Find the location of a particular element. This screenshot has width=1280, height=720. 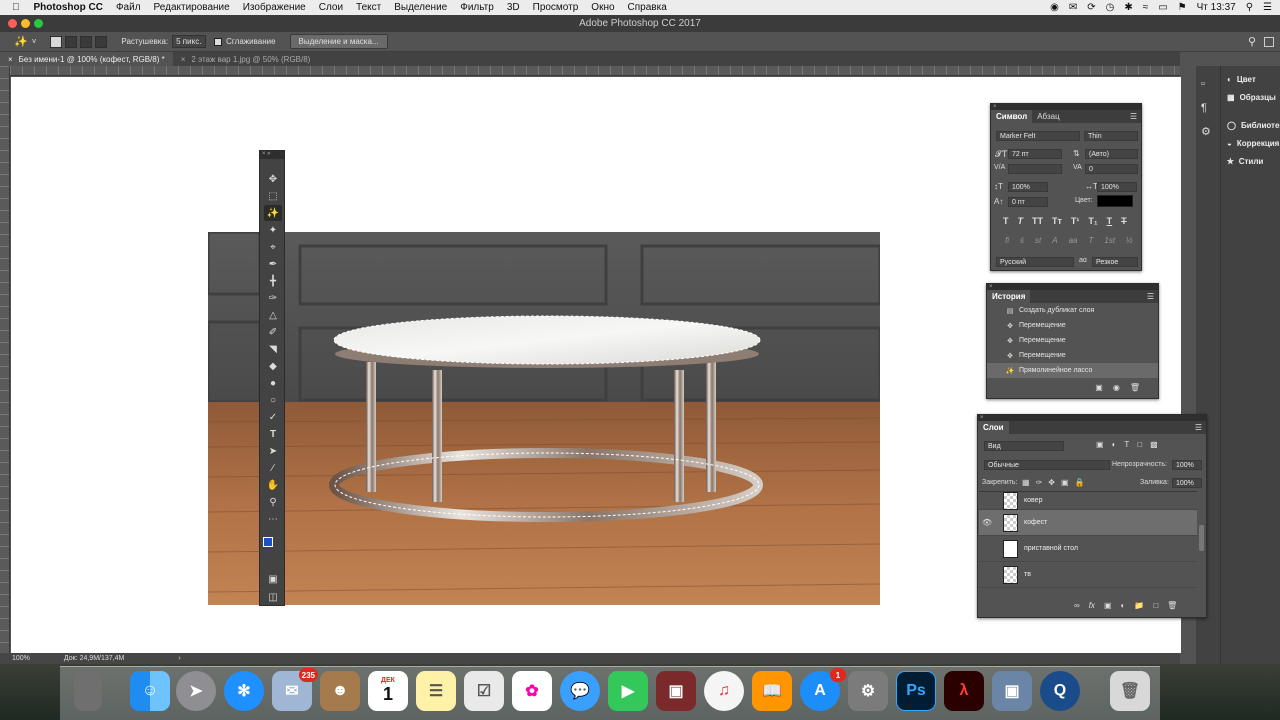

line-tool-icon: ∕ is located at coordinates (273, 468).